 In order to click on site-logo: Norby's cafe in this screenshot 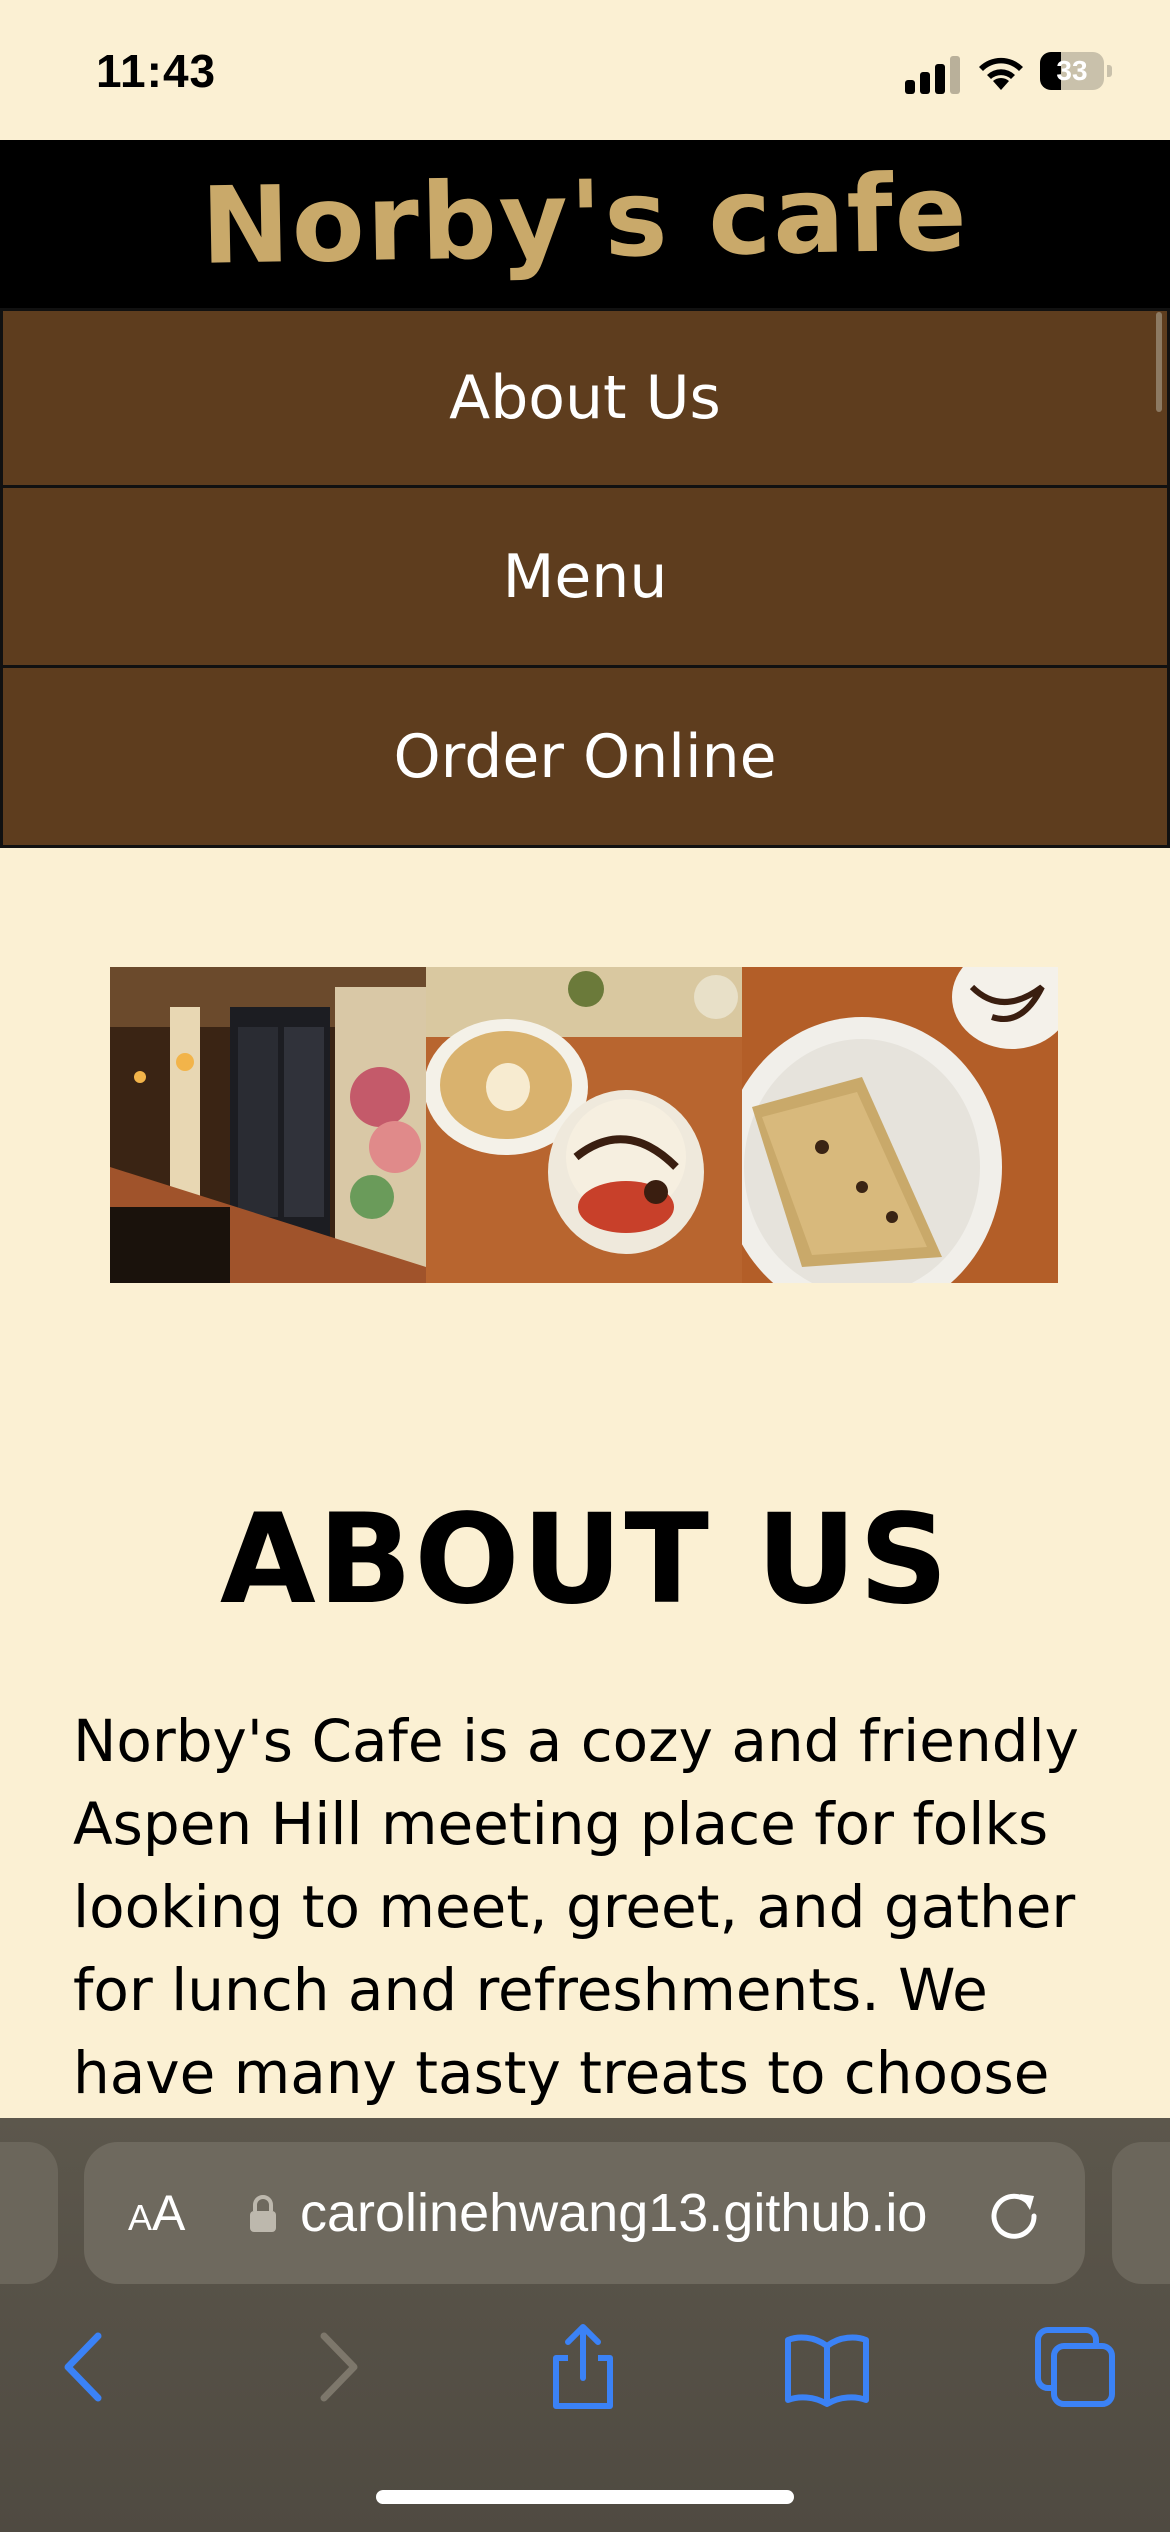, I will do `click(585, 219)`.